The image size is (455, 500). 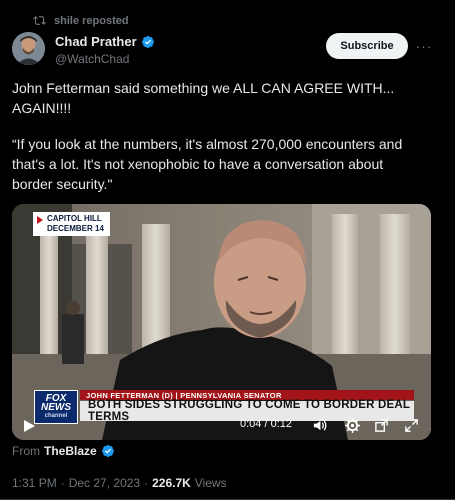 What do you see at coordinates (367, 46) in the screenshot?
I see `subscribe-button: Subscribe` at bounding box center [367, 46].